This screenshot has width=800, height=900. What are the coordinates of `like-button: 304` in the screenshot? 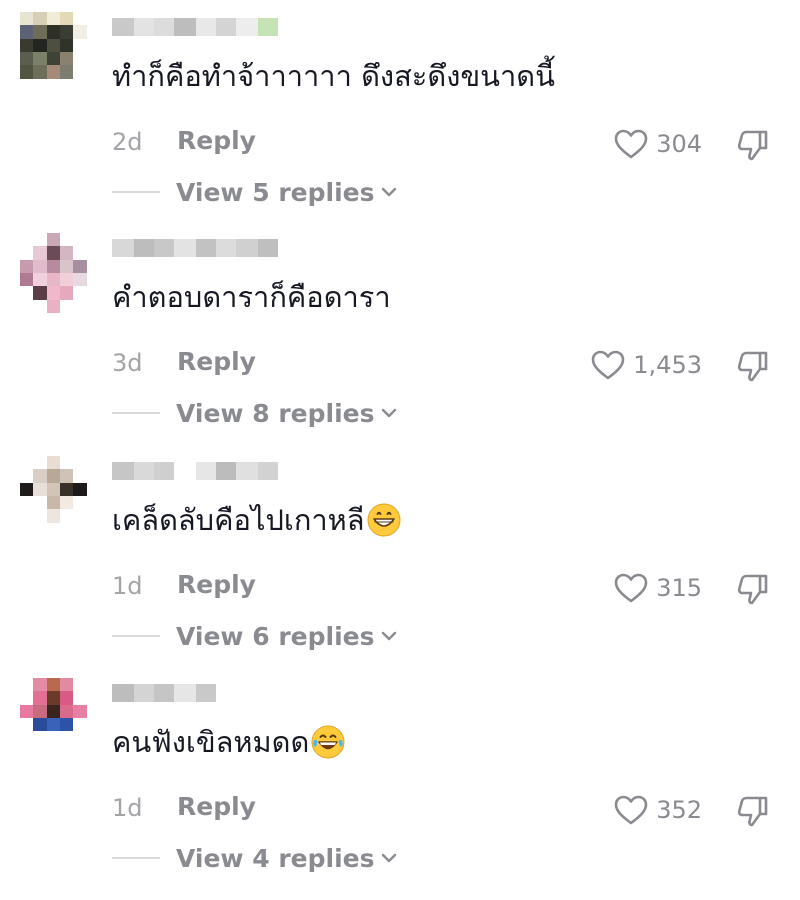 It's located at (658, 144).